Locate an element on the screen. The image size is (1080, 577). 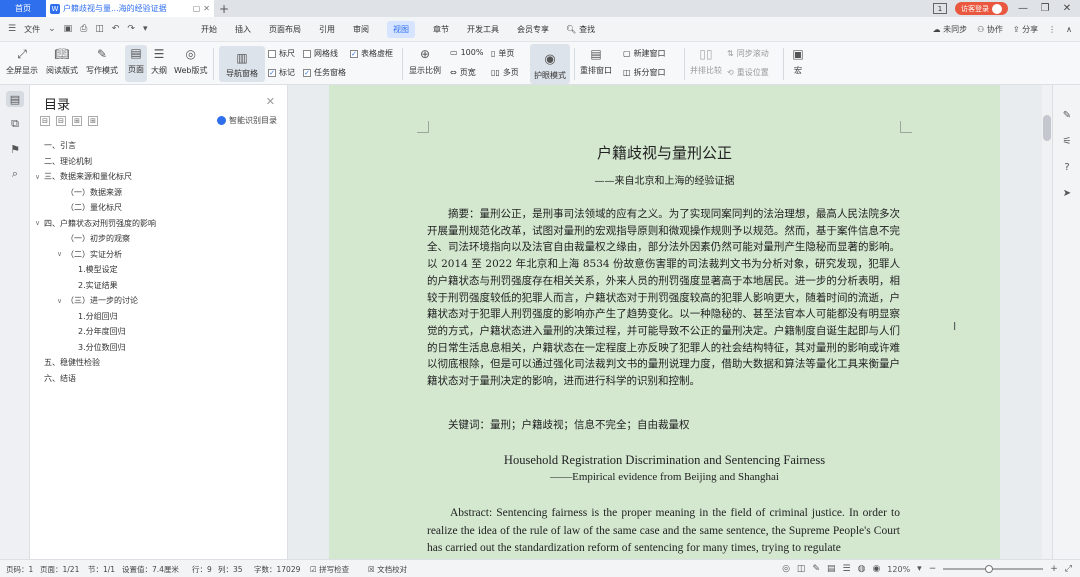
write-view-icon: ✎ is located at coordinates (816, 569).